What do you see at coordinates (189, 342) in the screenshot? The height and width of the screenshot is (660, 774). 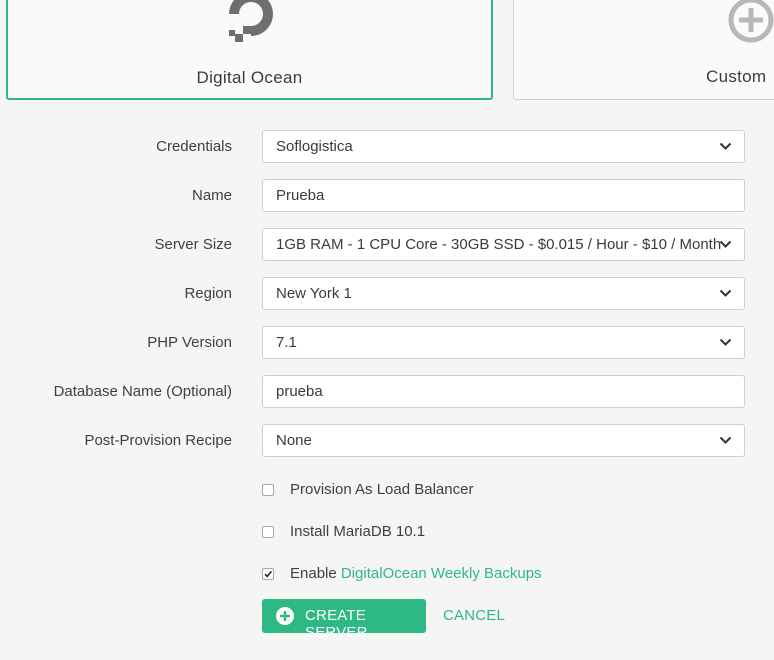 I see `php-version-label: PHP Version` at bounding box center [189, 342].